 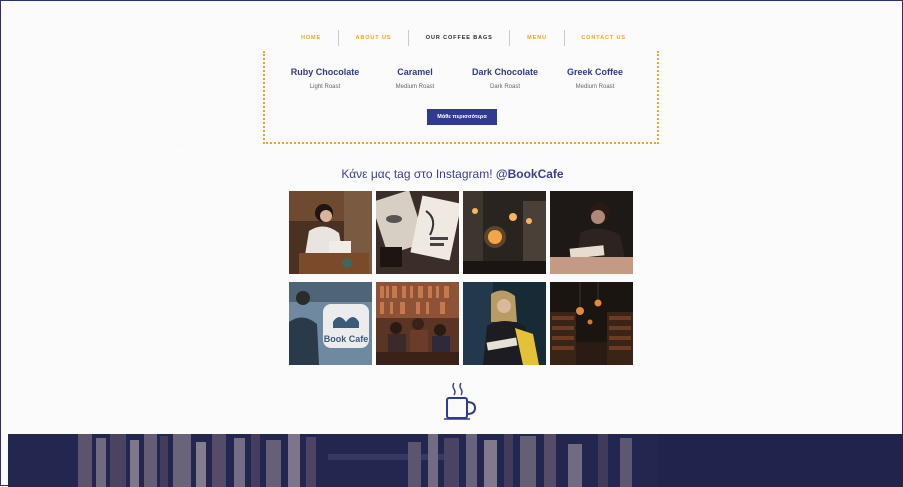 I want to click on coffee-name: Ruby Chocolate, so click(x=325, y=72).